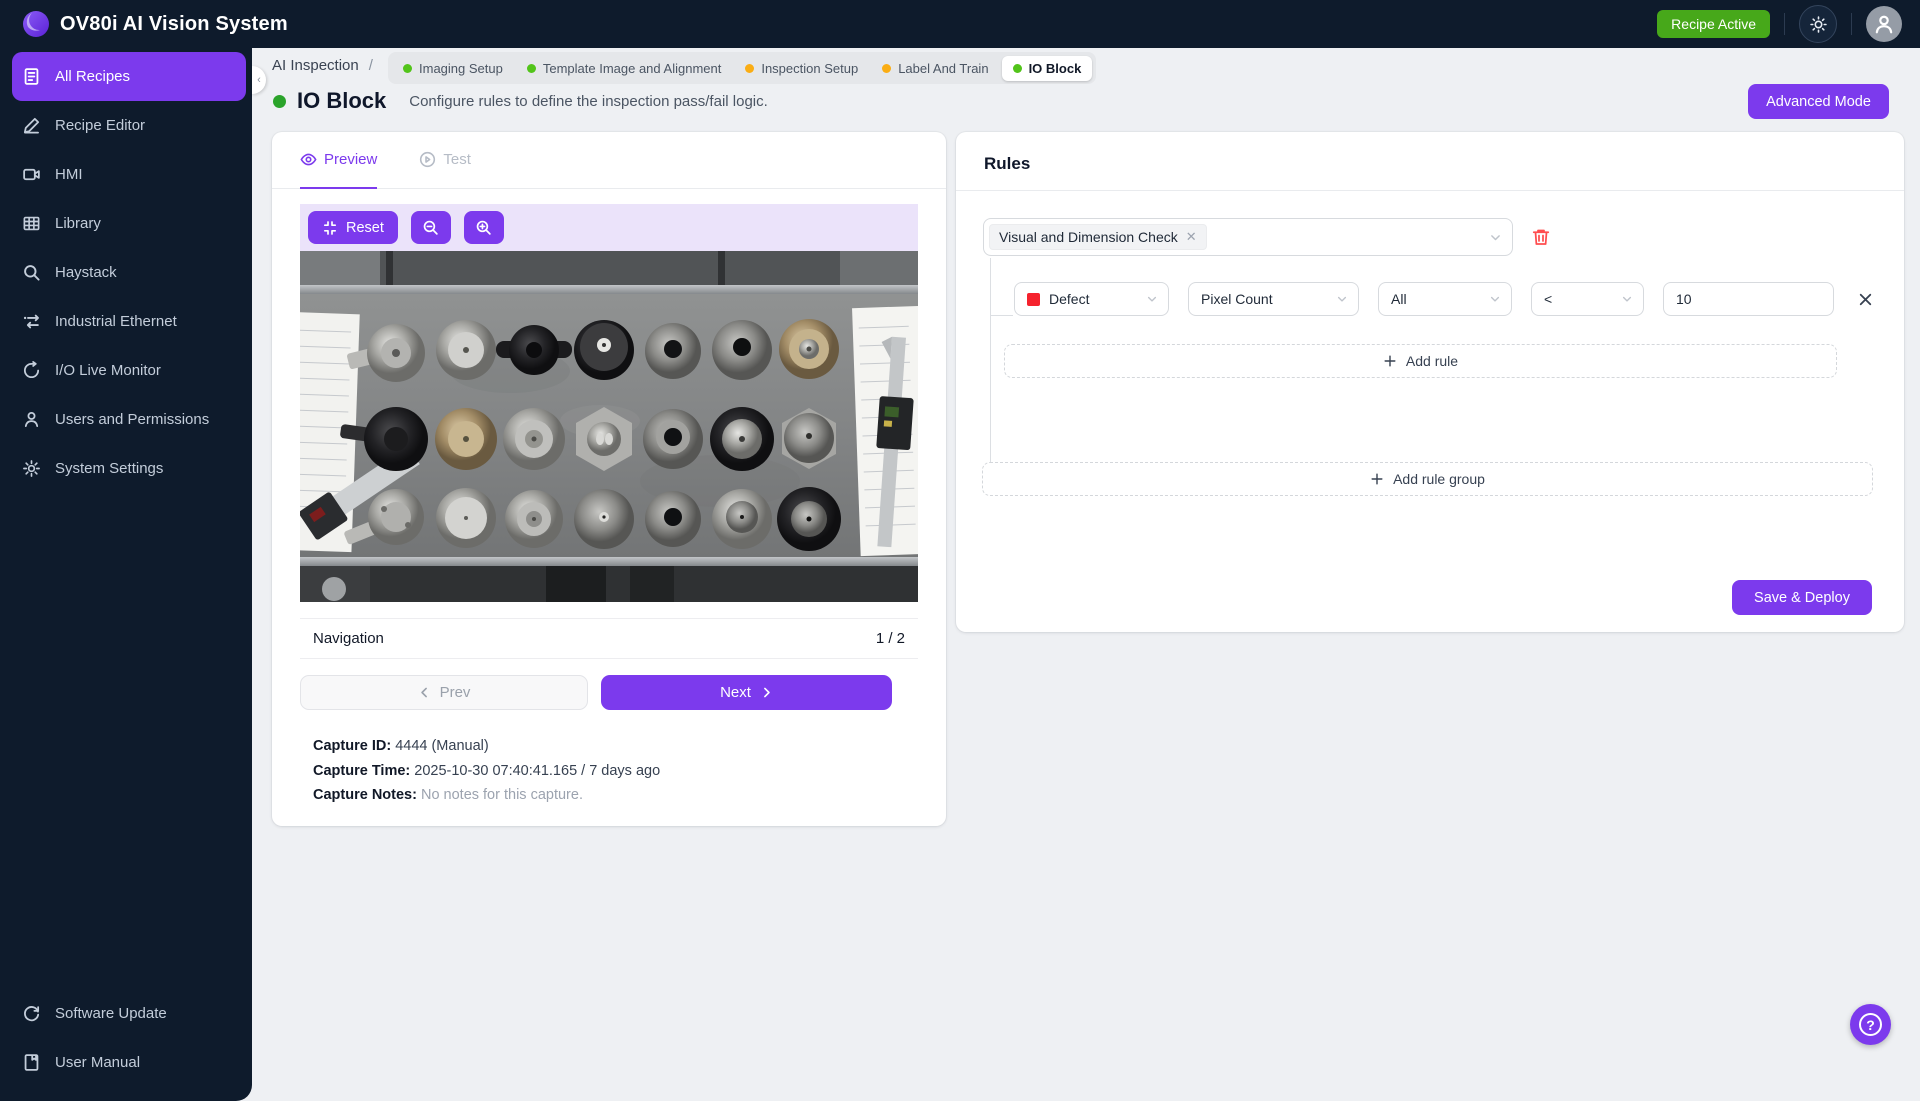 The width and height of the screenshot is (1920, 1101). What do you see at coordinates (330, 227) in the screenshot?
I see `fit-view-icon` at bounding box center [330, 227].